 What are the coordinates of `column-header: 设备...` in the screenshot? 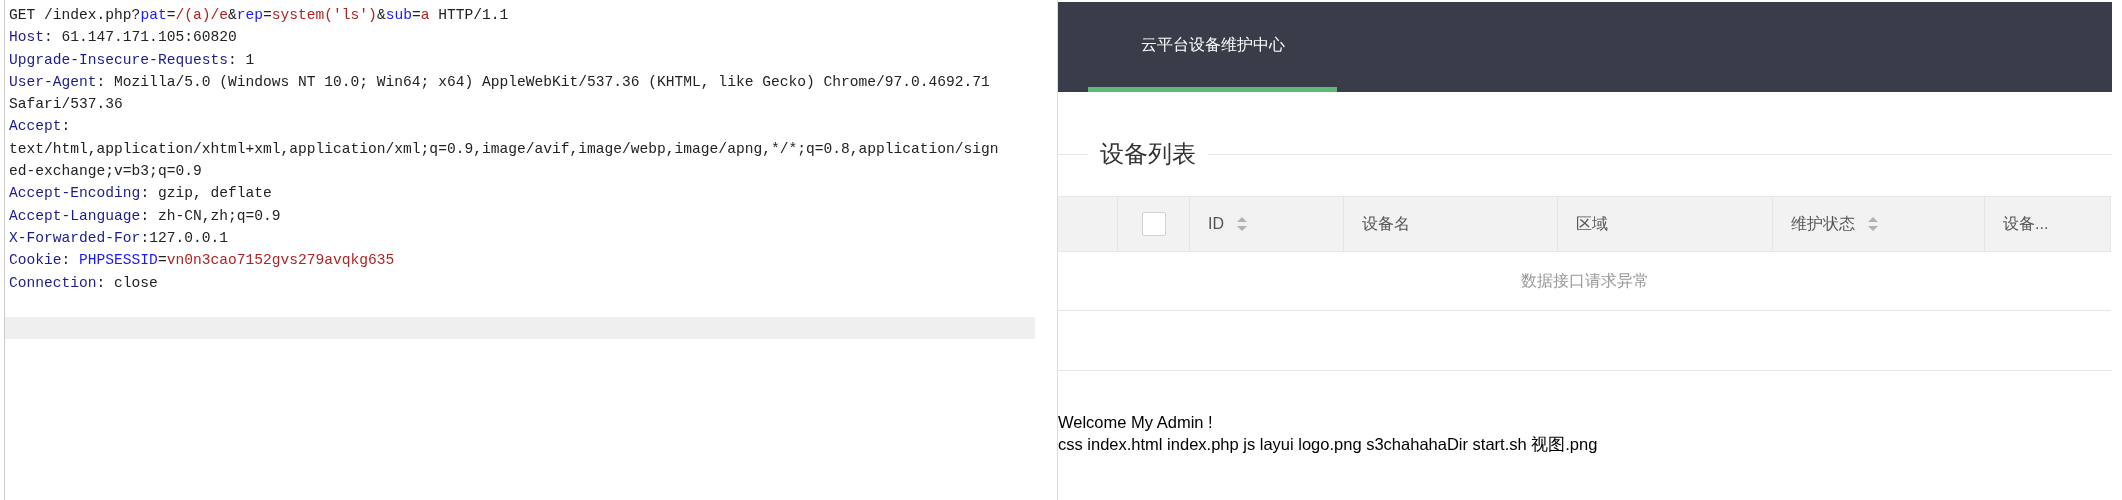 It's located at (2026, 224).